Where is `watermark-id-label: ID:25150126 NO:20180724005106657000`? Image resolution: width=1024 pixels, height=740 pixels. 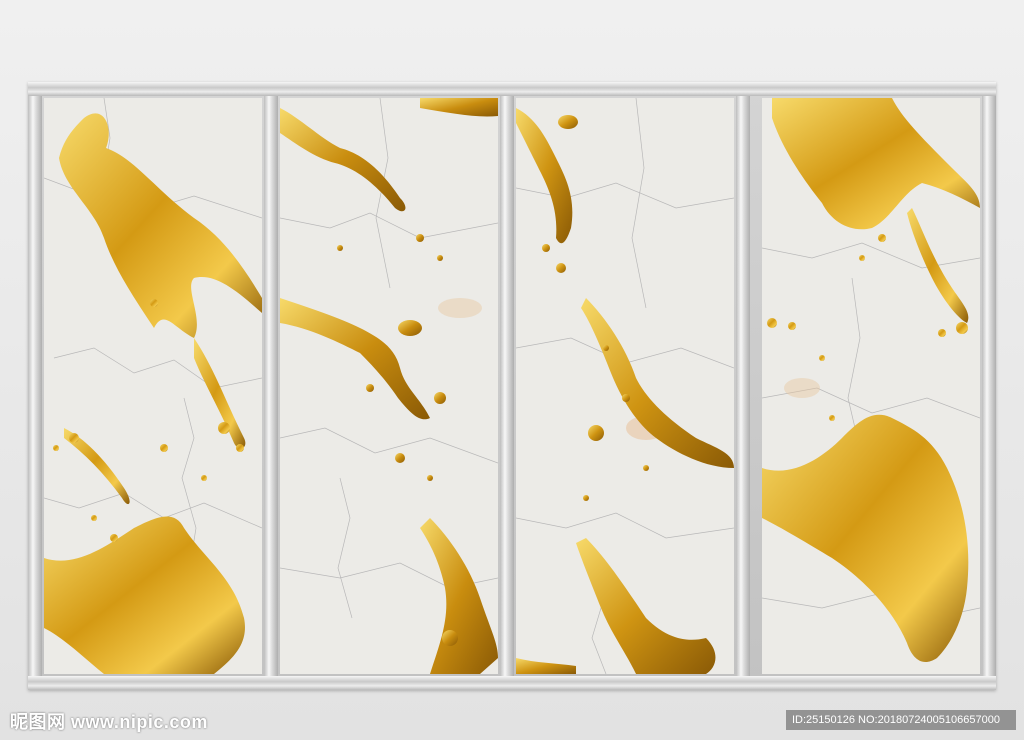
watermark-id-label: ID:25150126 NO:20180724005106657000 is located at coordinates (901, 720).